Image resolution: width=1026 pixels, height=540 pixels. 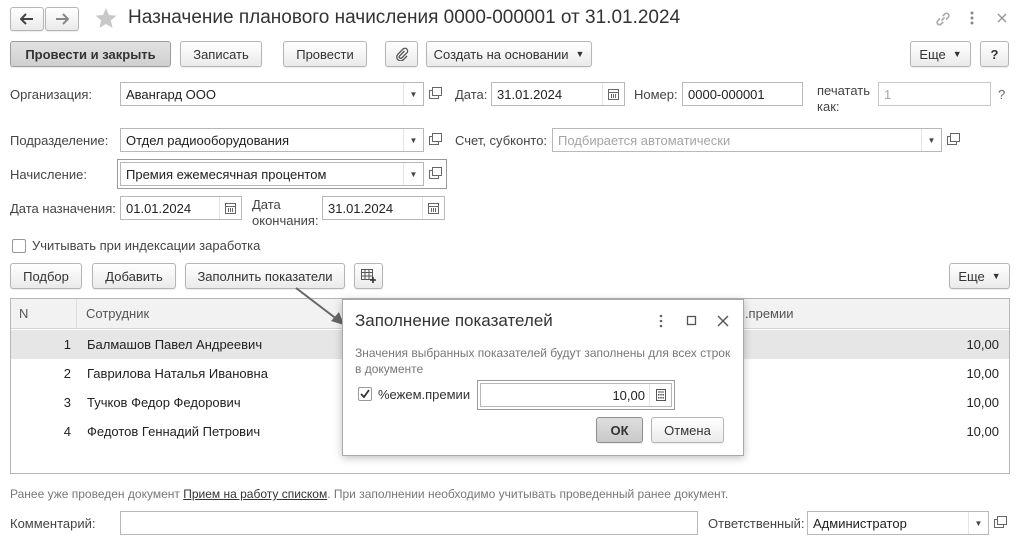 What do you see at coordinates (221, 54) in the screenshot?
I see `write-button: Записать` at bounding box center [221, 54].